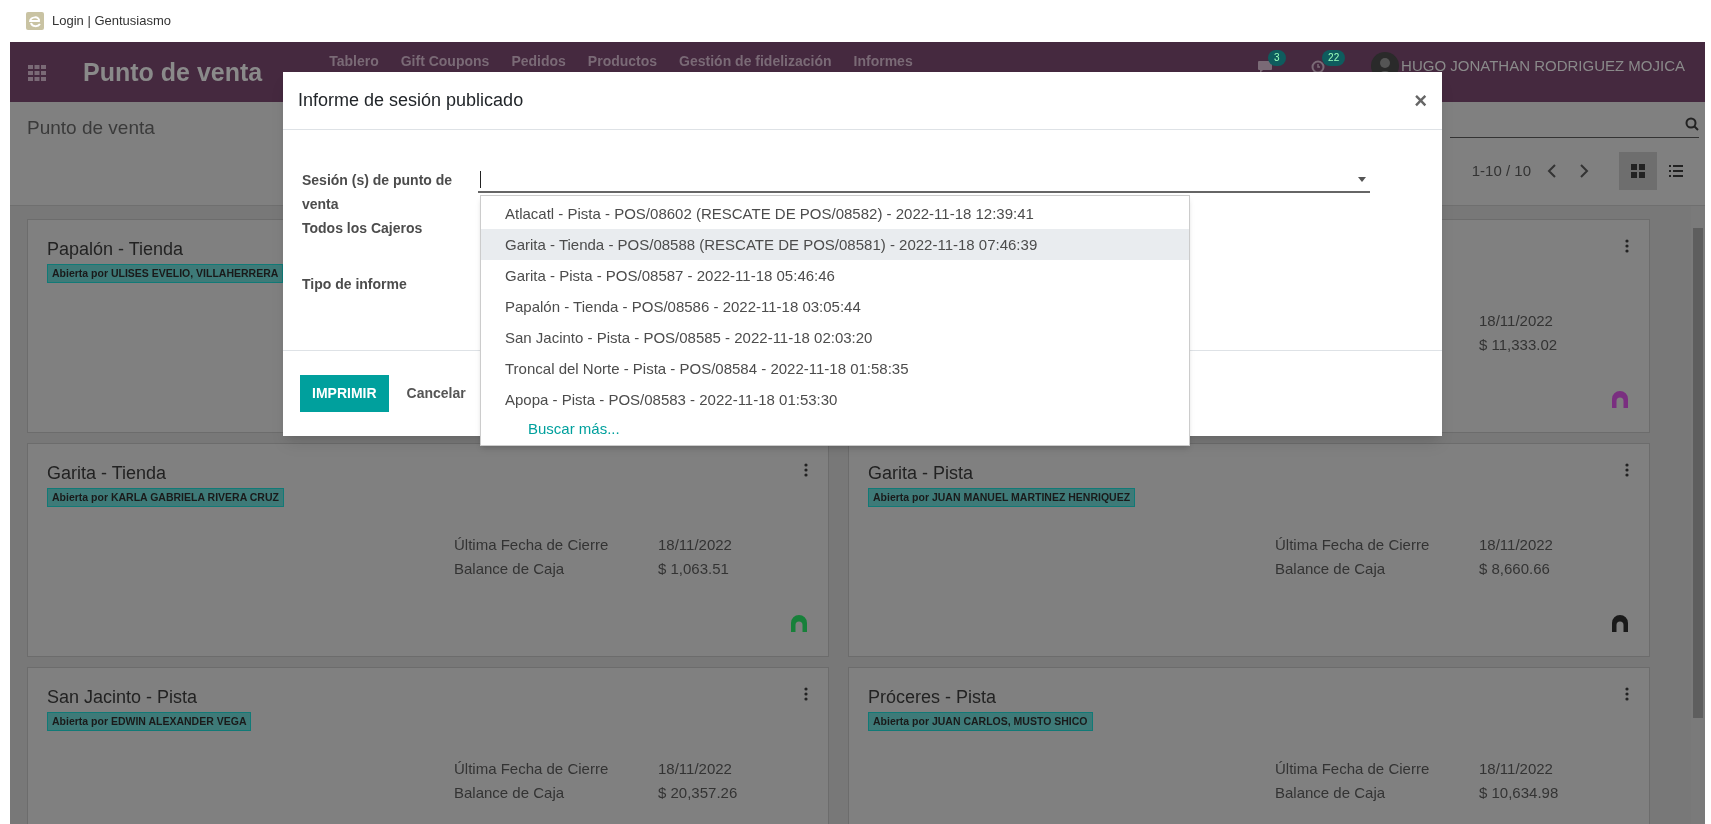  What do you see at coordinates (835, 399) in the screenshot?
I see `dropdown-option: Apopa - Pista - POS/08583 - 2022-11-18 01:53:30` at bounding box center [835, 399].